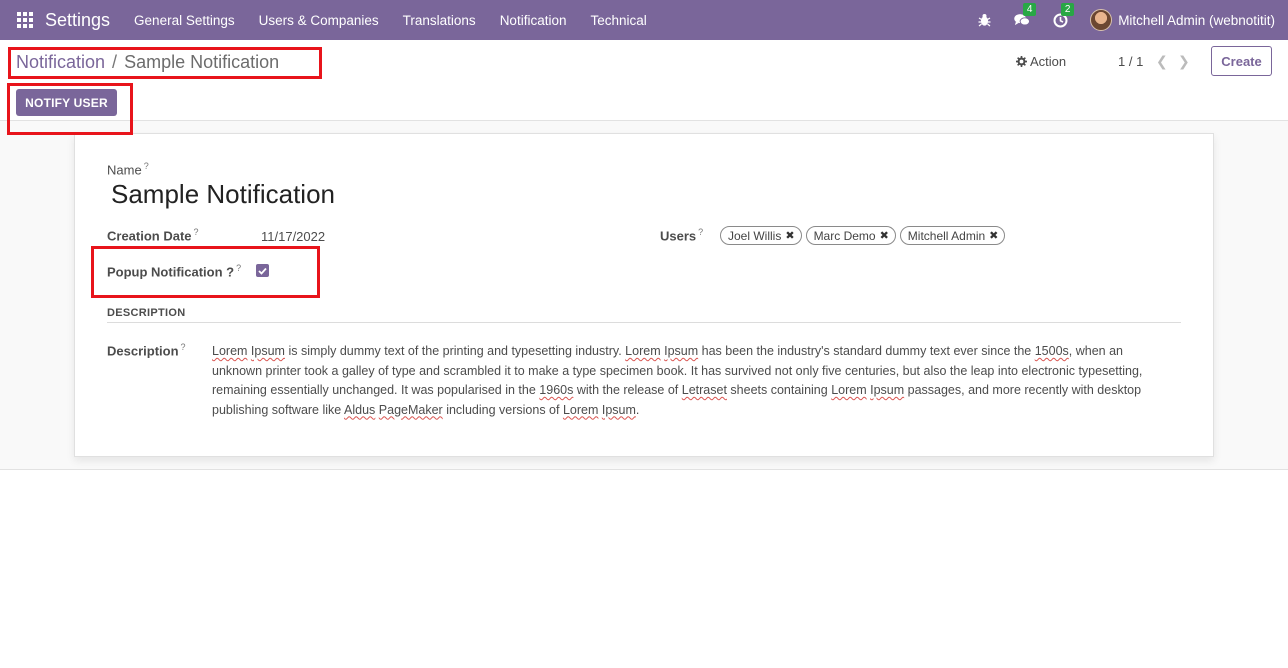  Describe the element at coordinates (984, 20) in the screenshot. I see `bug-icon` at that location.